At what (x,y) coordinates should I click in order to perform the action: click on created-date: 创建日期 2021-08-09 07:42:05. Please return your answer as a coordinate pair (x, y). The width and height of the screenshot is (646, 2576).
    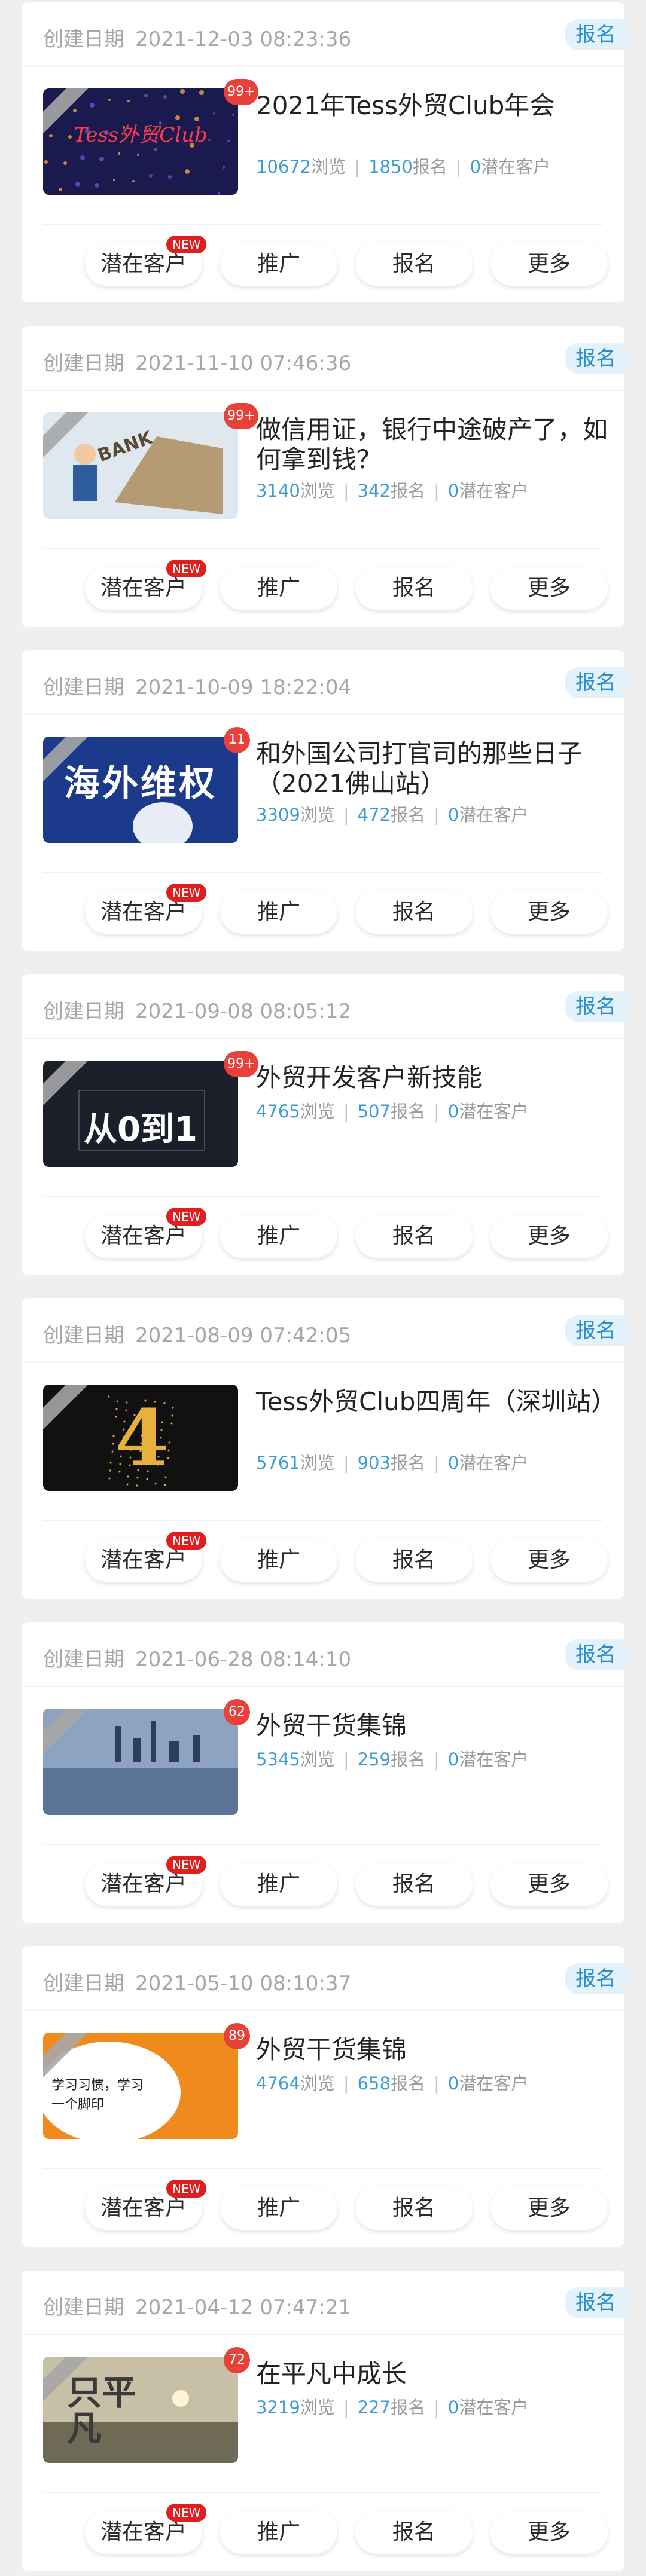
    Looking at the image, I should click on (197, 1333).